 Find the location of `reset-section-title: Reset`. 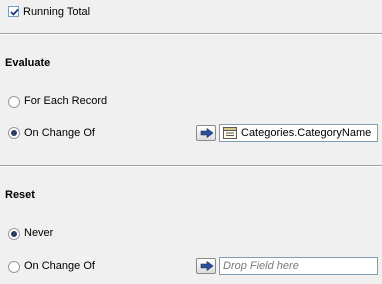

reset-section-title: Reset is located at coordinates (20, 195).